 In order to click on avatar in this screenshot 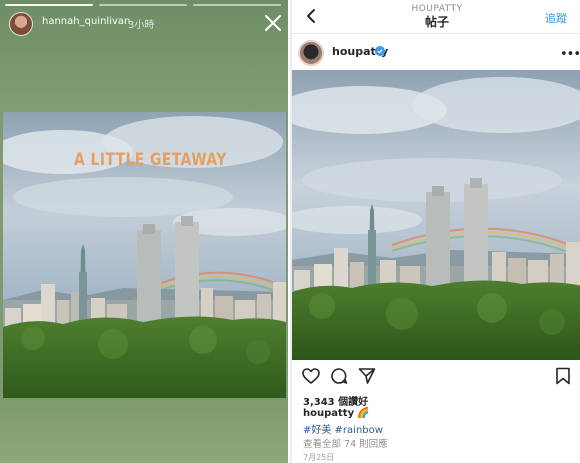, I will do `click(311, 53)`.